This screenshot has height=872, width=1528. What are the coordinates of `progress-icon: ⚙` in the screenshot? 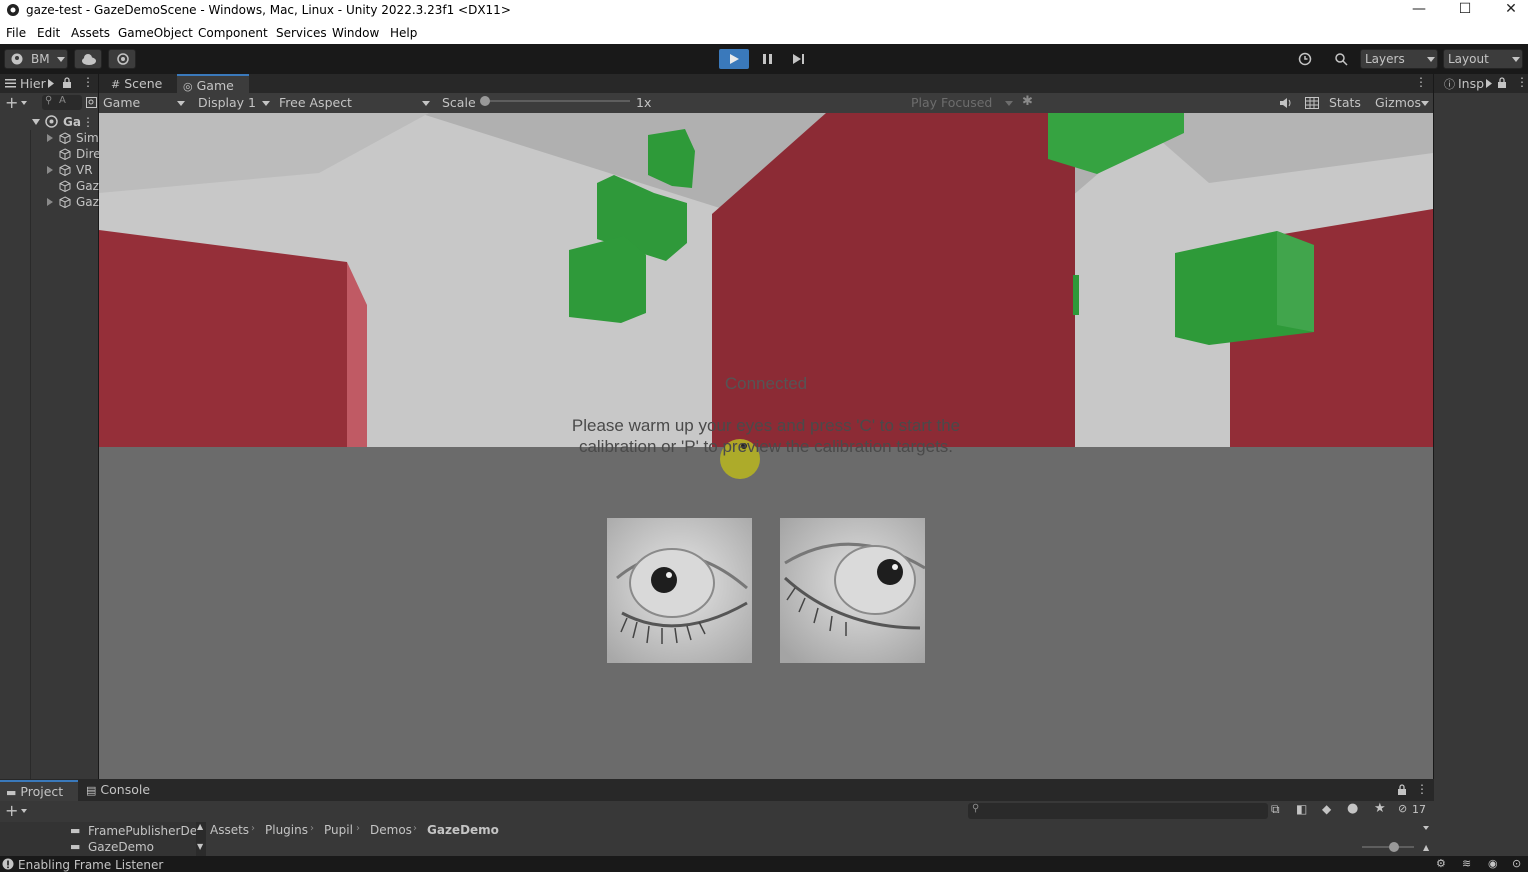 It's located at (1441, 863).